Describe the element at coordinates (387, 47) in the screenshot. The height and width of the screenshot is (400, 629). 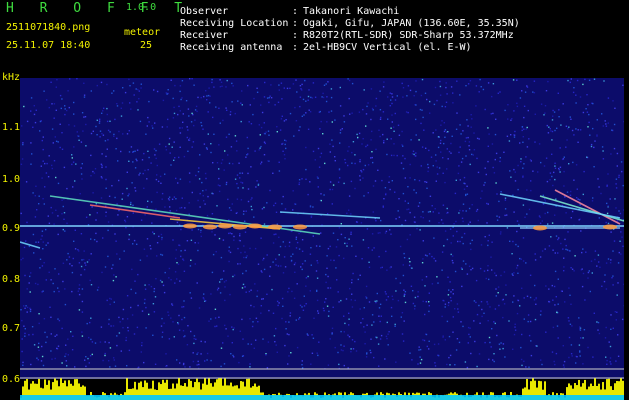
I see `info-value-antenna: 2el-HB9CV Vertical (el. E-W)` at that location.